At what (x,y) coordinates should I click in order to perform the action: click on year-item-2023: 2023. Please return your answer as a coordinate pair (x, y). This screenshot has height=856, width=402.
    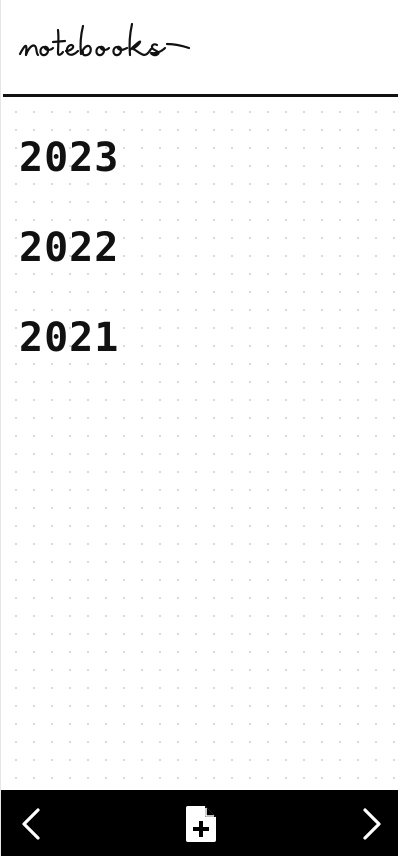
    Looking at the image, I should click on (69, 158).